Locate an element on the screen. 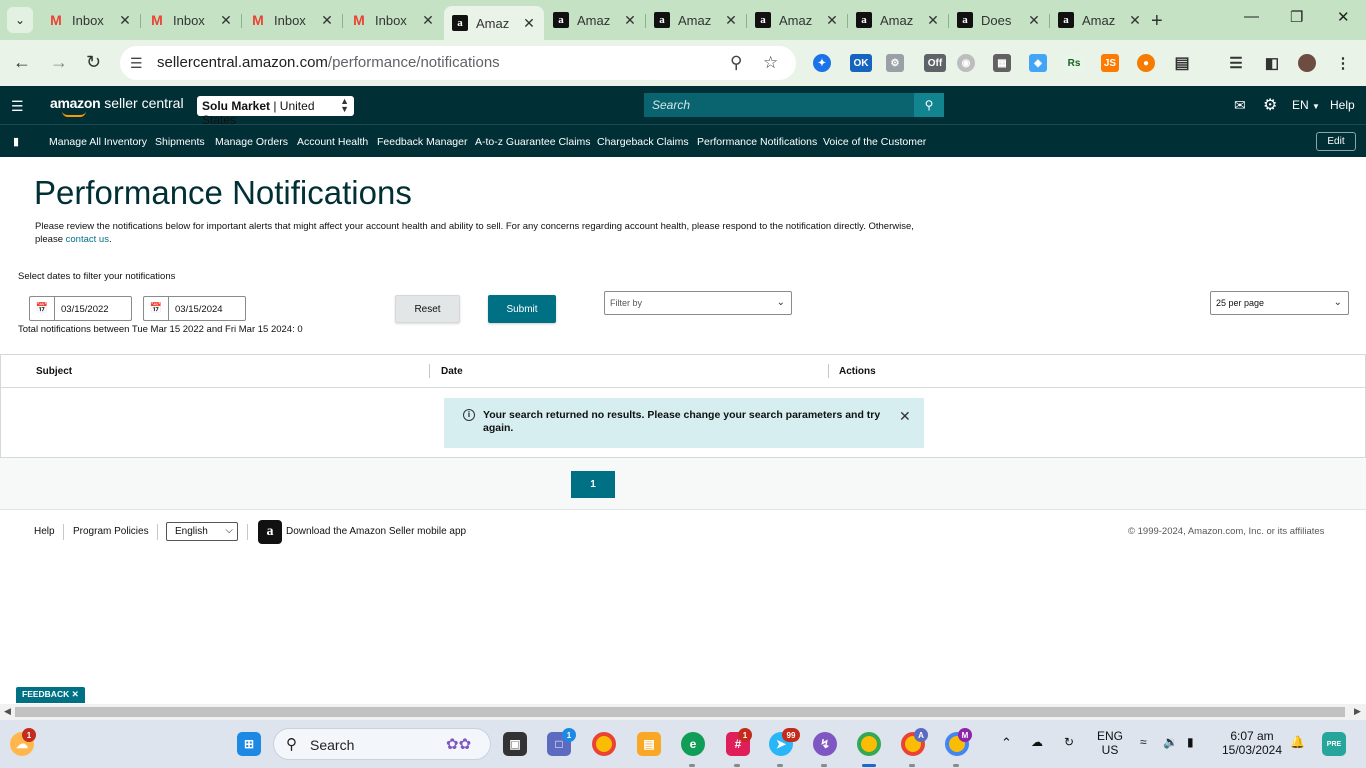 The width and height of the screenshot is (1366, 768). notifications-bell-icon: 🔔 is located at coordinates (1297, 742).